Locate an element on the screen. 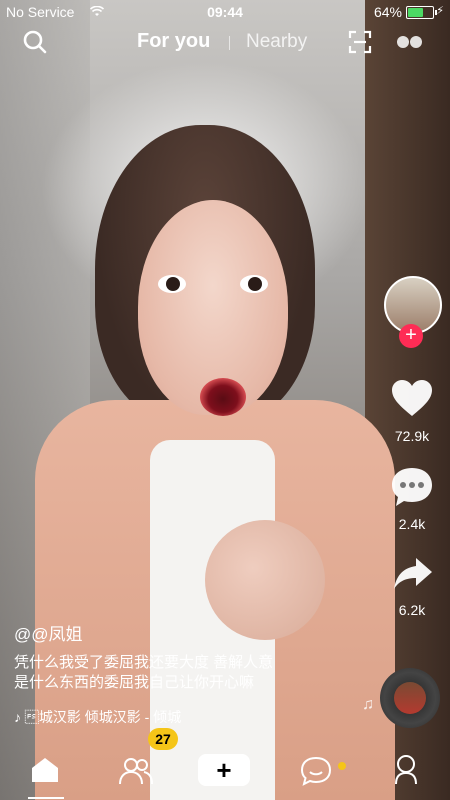 This screenshot has width=450, height=800. friends-badge: 27 is located at coordinates (163, 739).